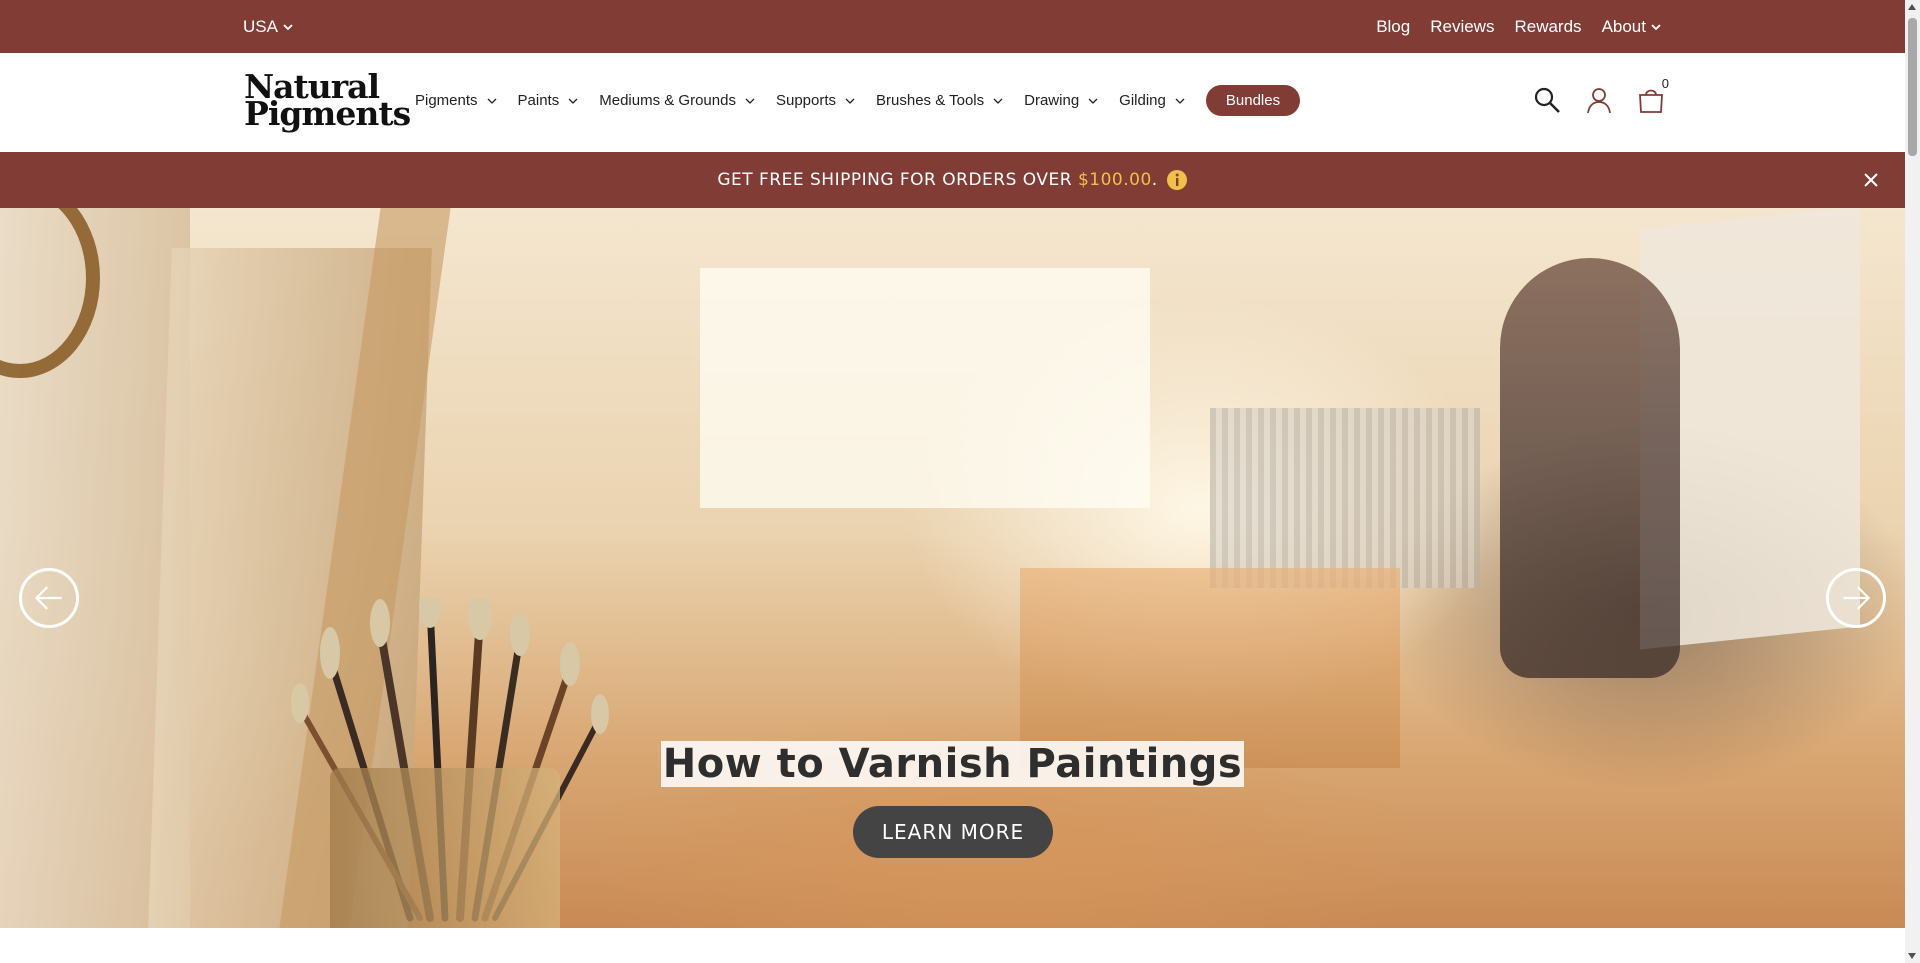  What do you see at coordinates (952, 26) in the screenshot?
I see `utility-bar: USA Blog Reviews Rewards About` at bounding box center [952, 26].